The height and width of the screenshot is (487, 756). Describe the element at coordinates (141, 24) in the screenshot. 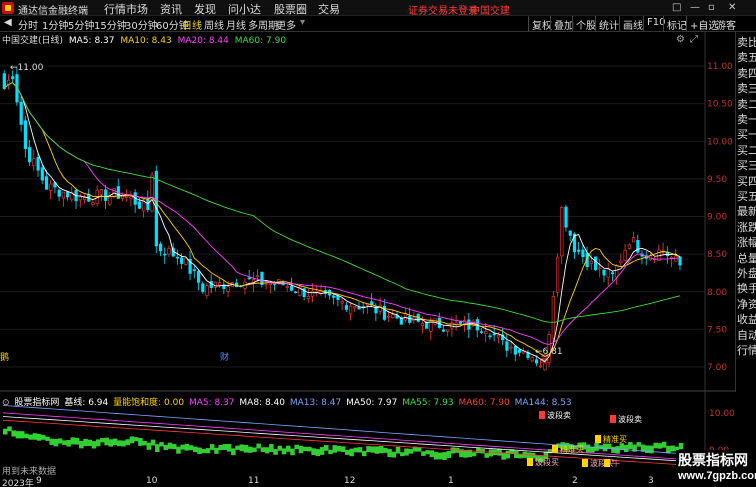

I see `period-30min: 30分钟` at that location.